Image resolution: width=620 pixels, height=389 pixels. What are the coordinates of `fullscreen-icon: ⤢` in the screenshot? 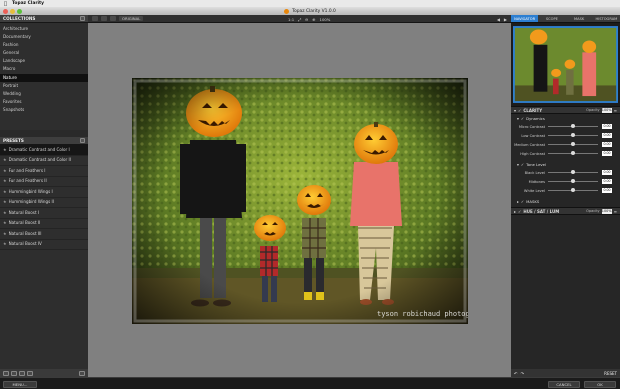 It's located at (299, 19).